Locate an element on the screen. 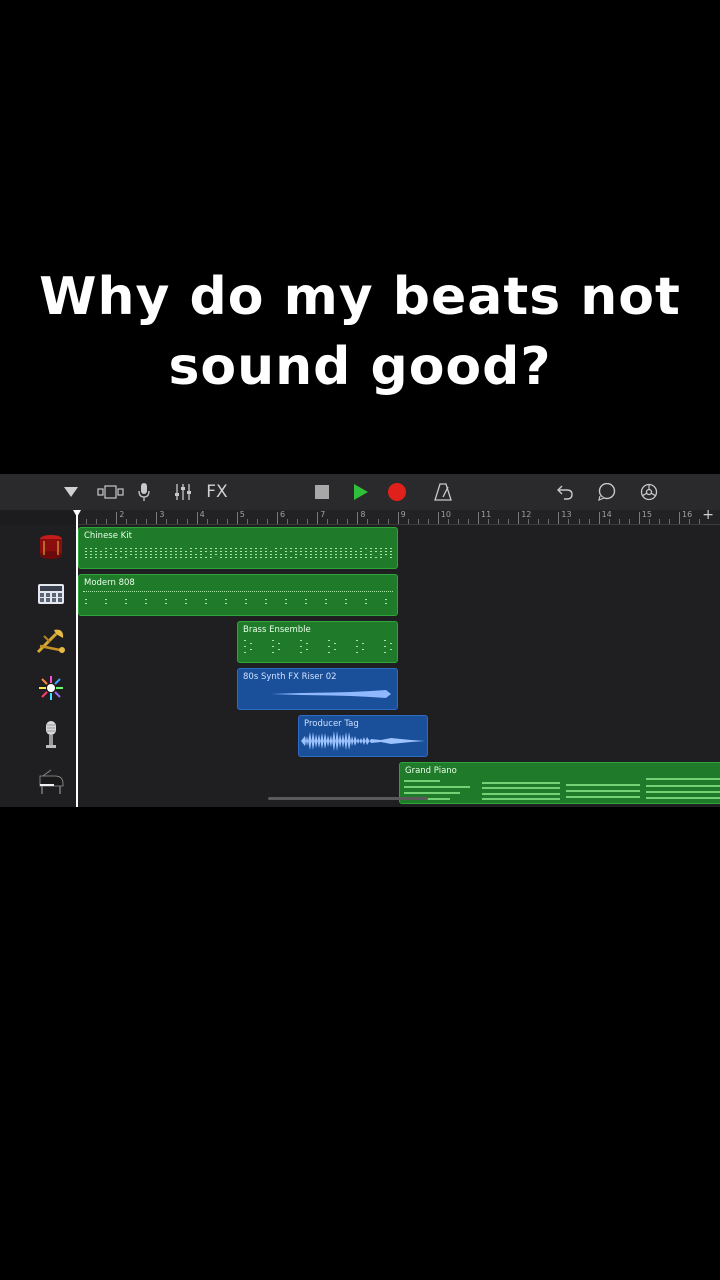 The image size is (720, 1280). settings-icon is located at coordinates (649, 492).